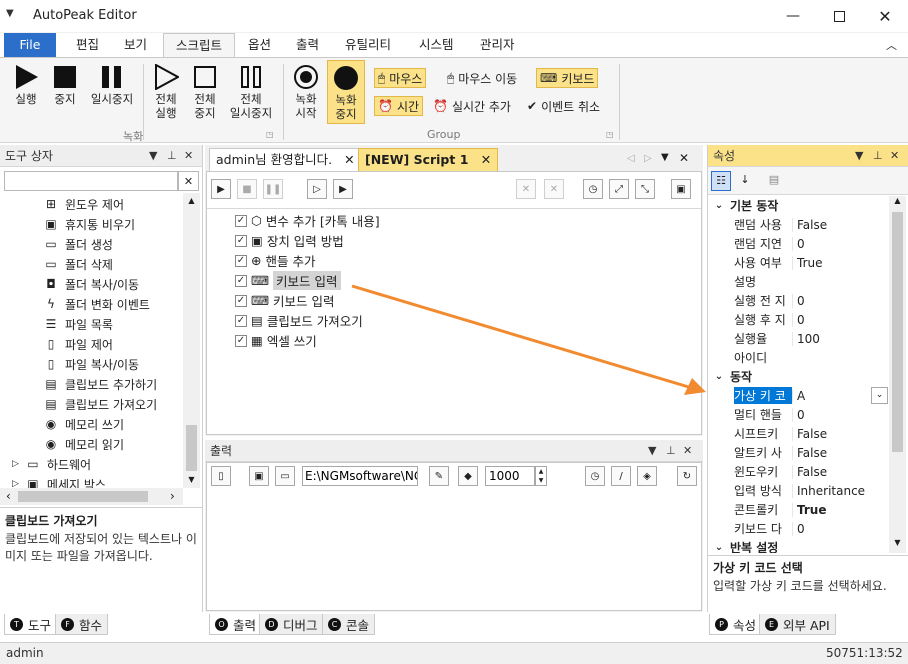  What do you see at coordinates (454, 653) in the screenshot?
I see `status-bar: admin 50751:13:52` at bounding box center [454, 653].